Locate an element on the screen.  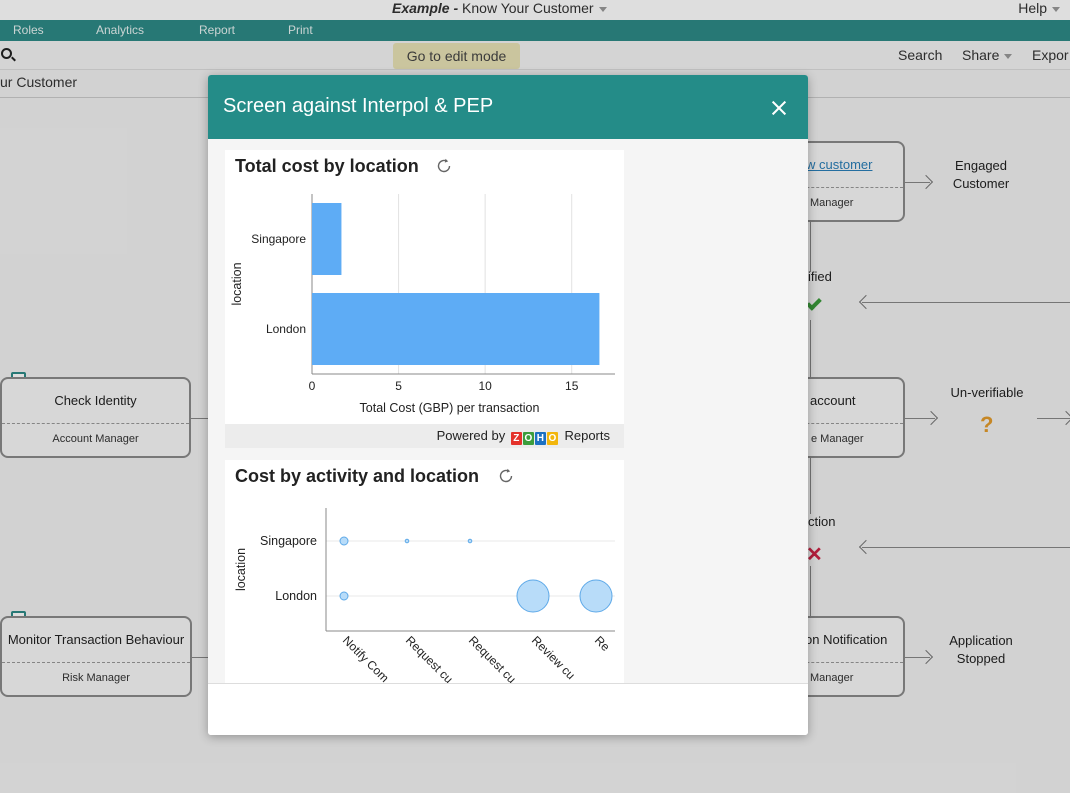
powered-by-label: Powered by is located at coordinates (471, 435).